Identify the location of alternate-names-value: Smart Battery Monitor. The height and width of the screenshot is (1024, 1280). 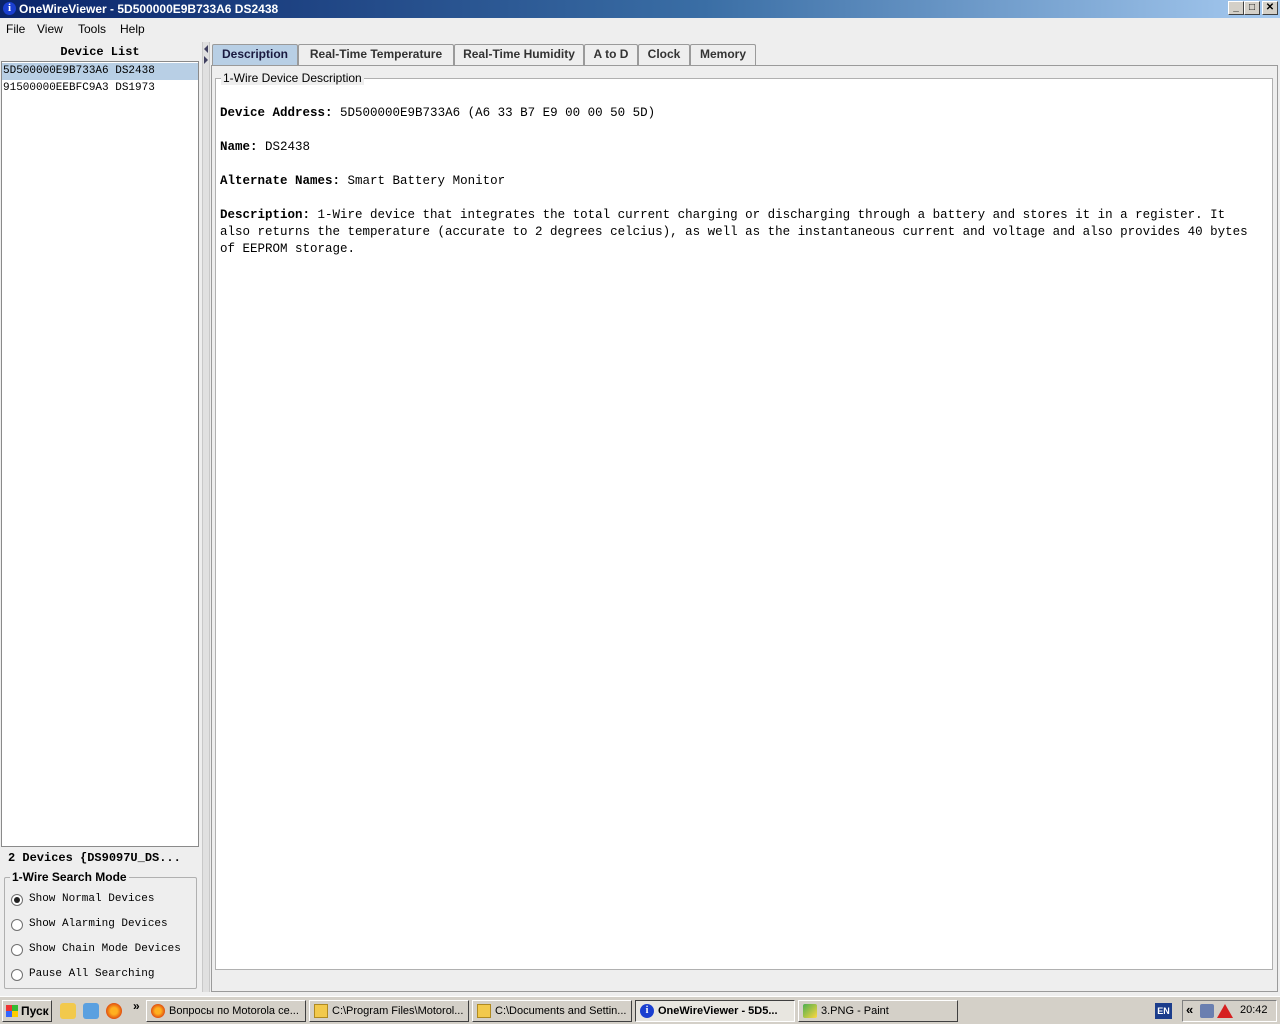
(426, 181).